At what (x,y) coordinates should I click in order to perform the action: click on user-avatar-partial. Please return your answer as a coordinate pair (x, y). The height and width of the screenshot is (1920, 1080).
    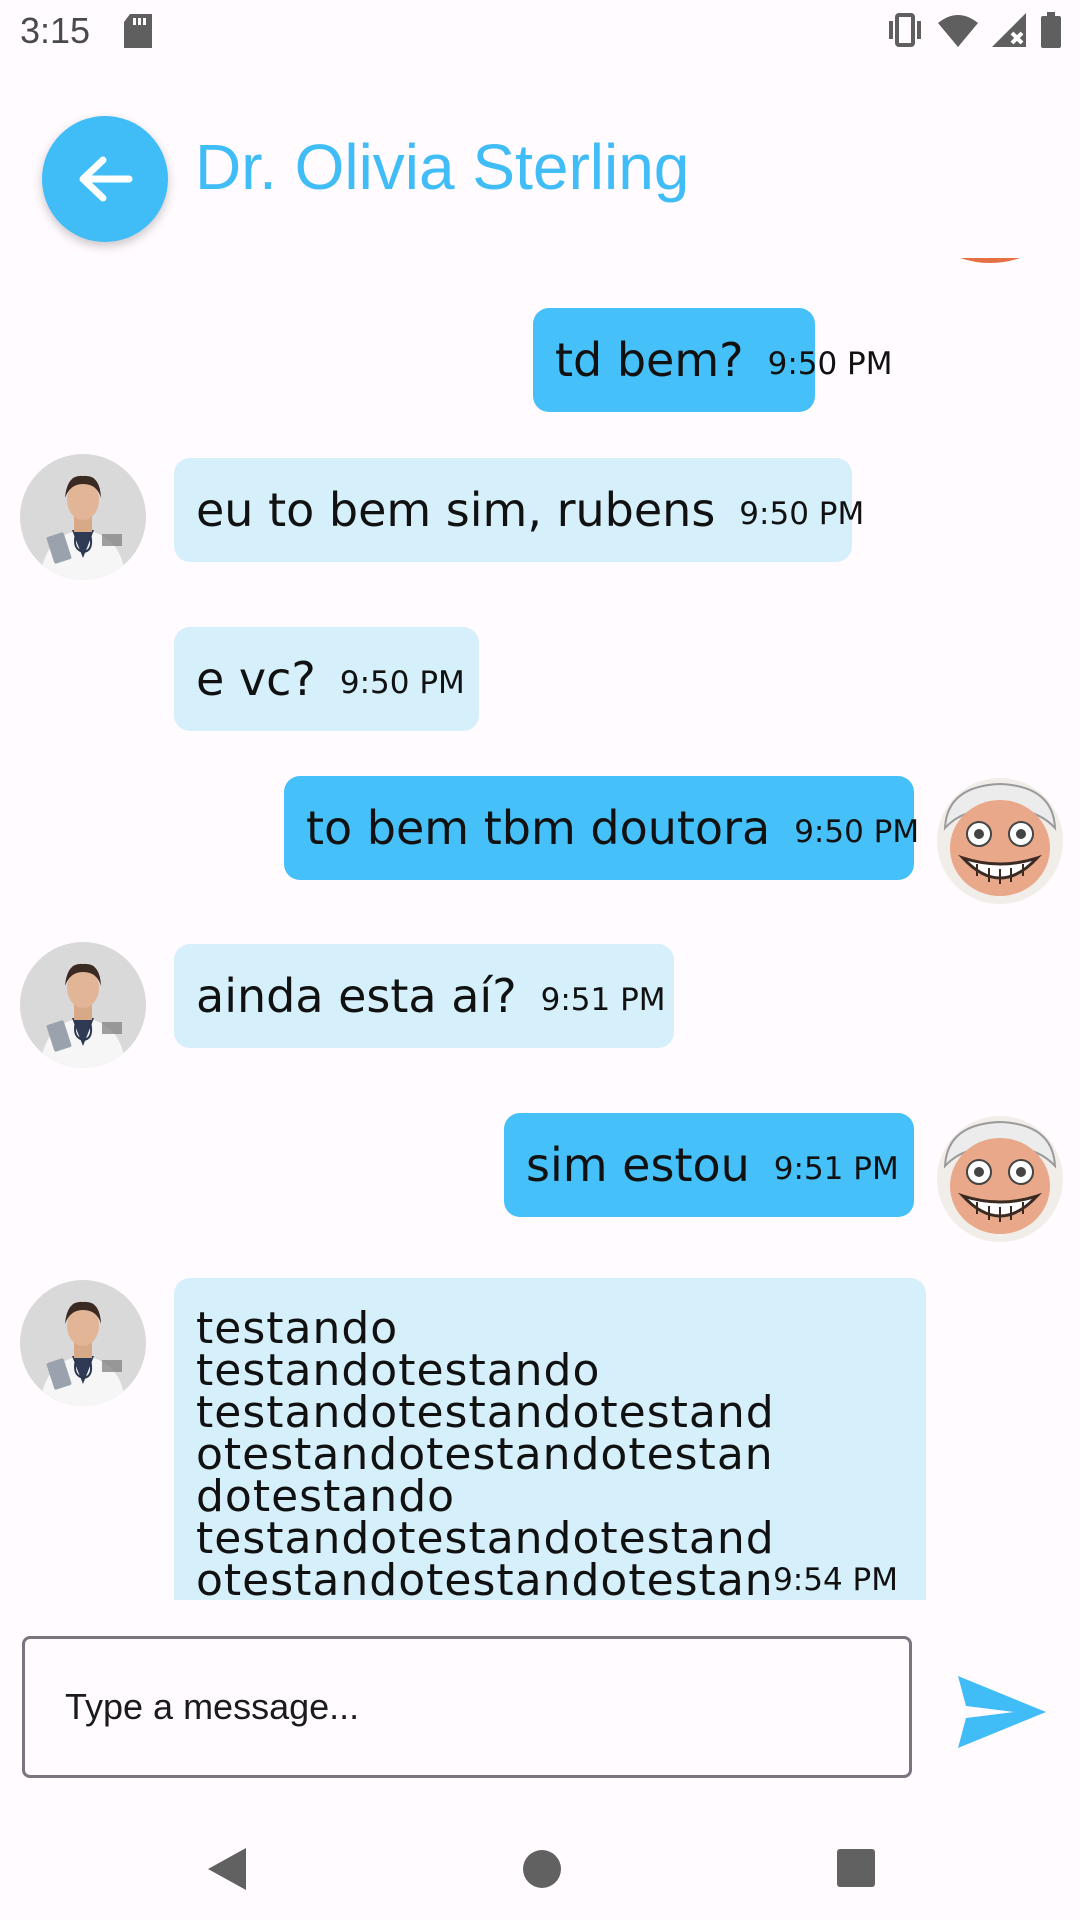
    Looking at the image, I should click on (990, 260).